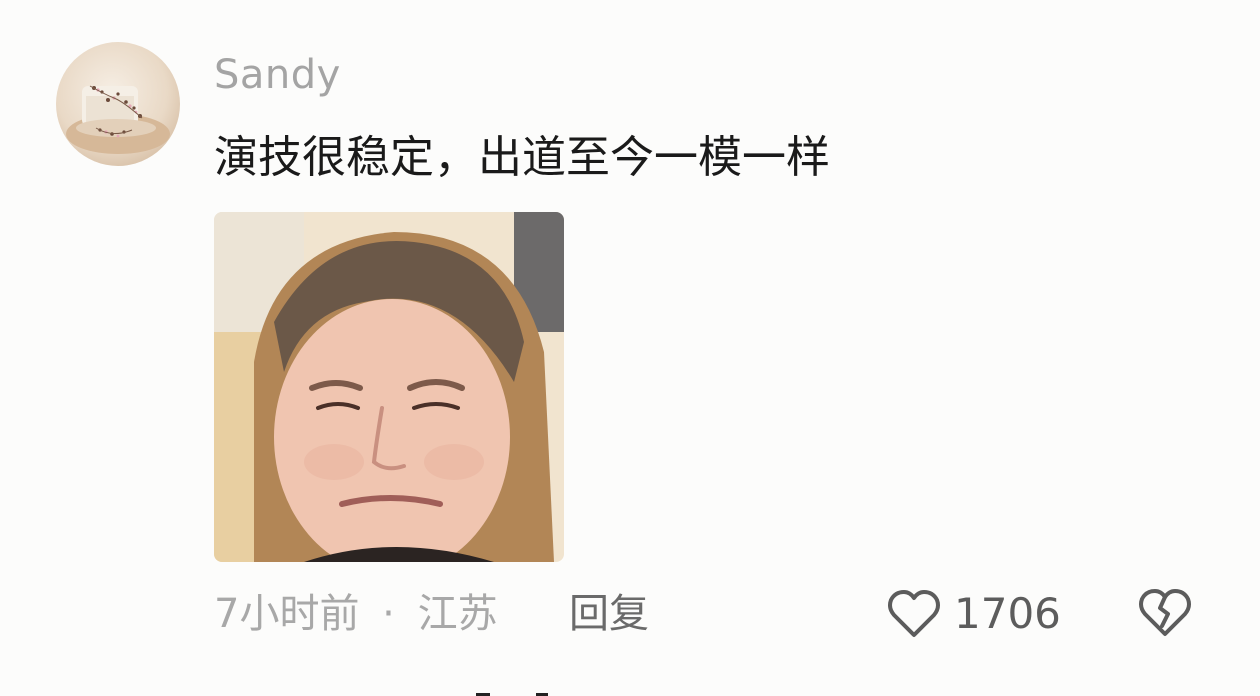 The image size is (1260, 696). I want to click on meme-photo, so click(389, 387).